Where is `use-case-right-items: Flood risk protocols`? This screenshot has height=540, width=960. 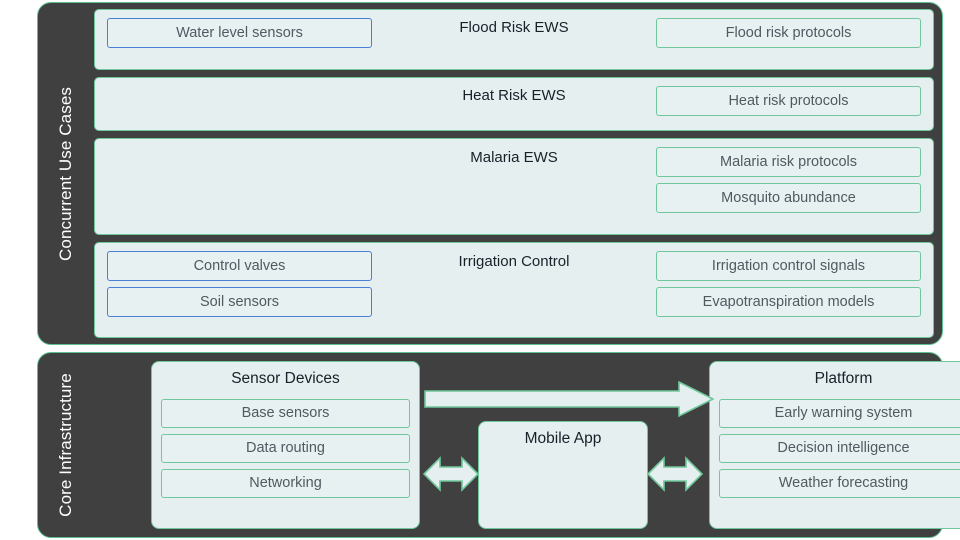
use-case-right-items: Flood risk protocols is located at coordinates (788, 33).